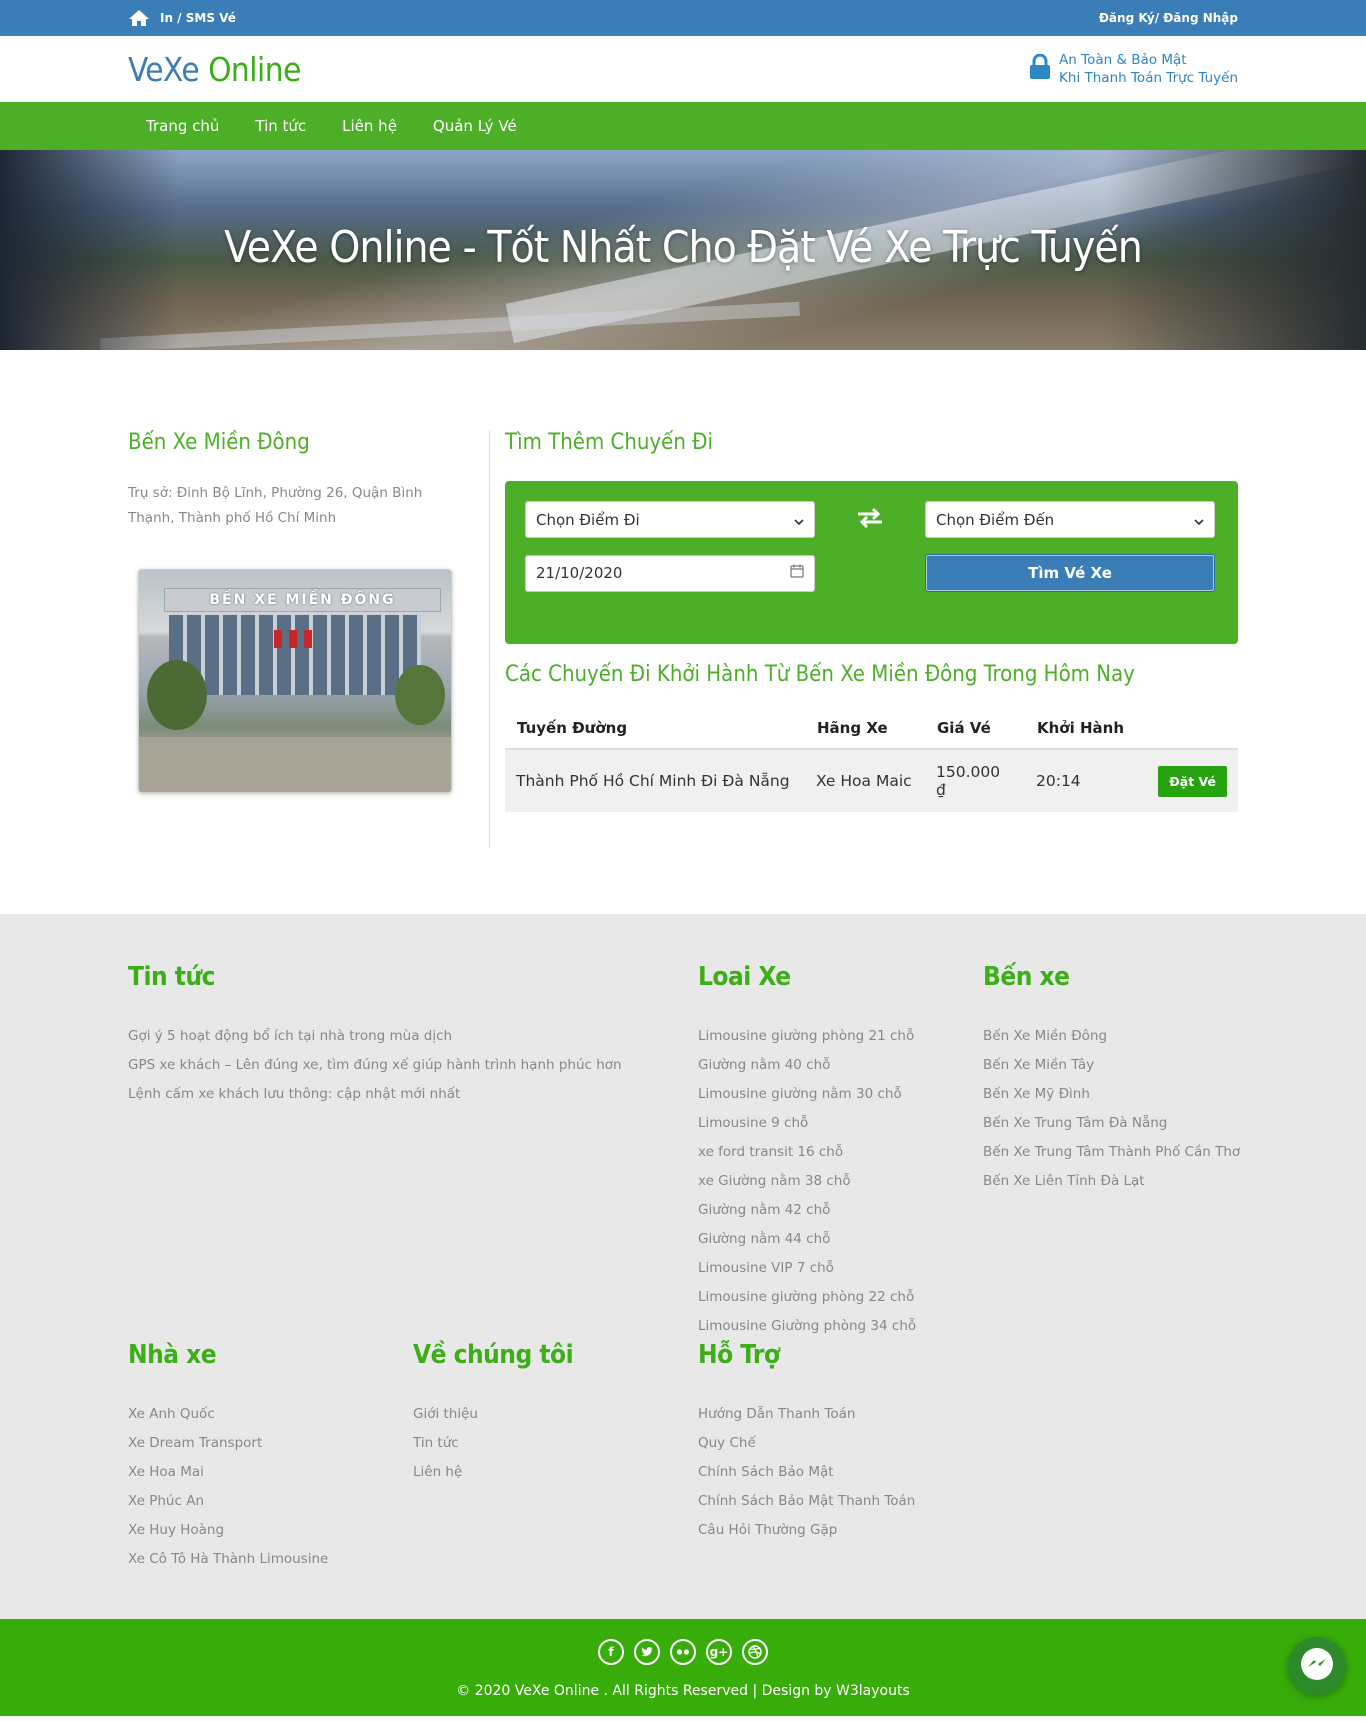 This screenshot has height=1721, width=1366. What do you see at coordinates (1148, 78) in the screenshot?
I see `secure-line-2: Khi Thanh Toán Trực Tuyến` at bounding box center [1148, 78].